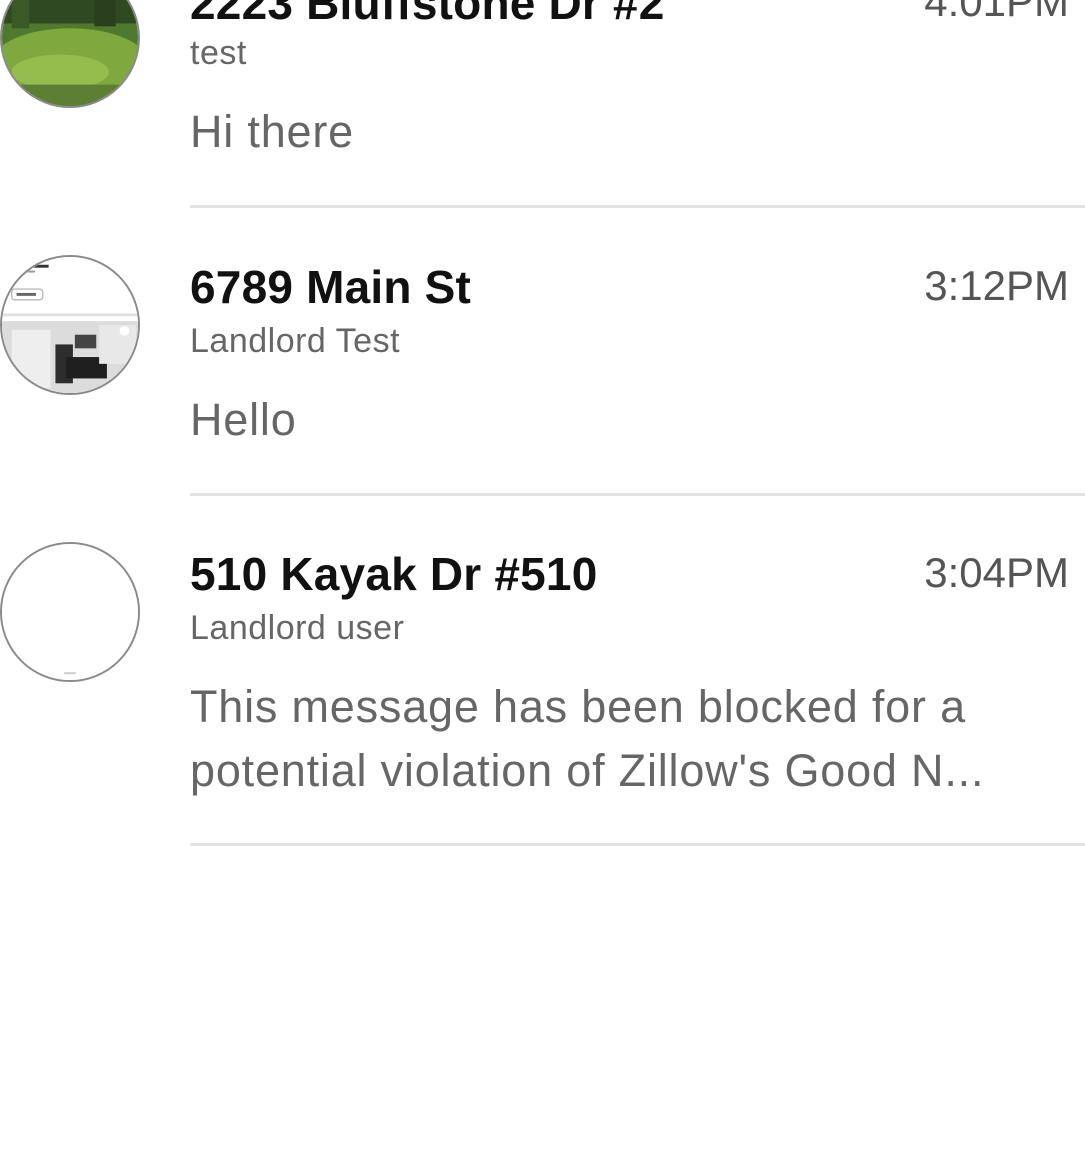 The height and width of the screenshot is (1152, 1085). What do you see at coordinates (295, 341) in the screenshot?
I see `conversation-sender: Landlord Test` at bounding box center [295, 341].